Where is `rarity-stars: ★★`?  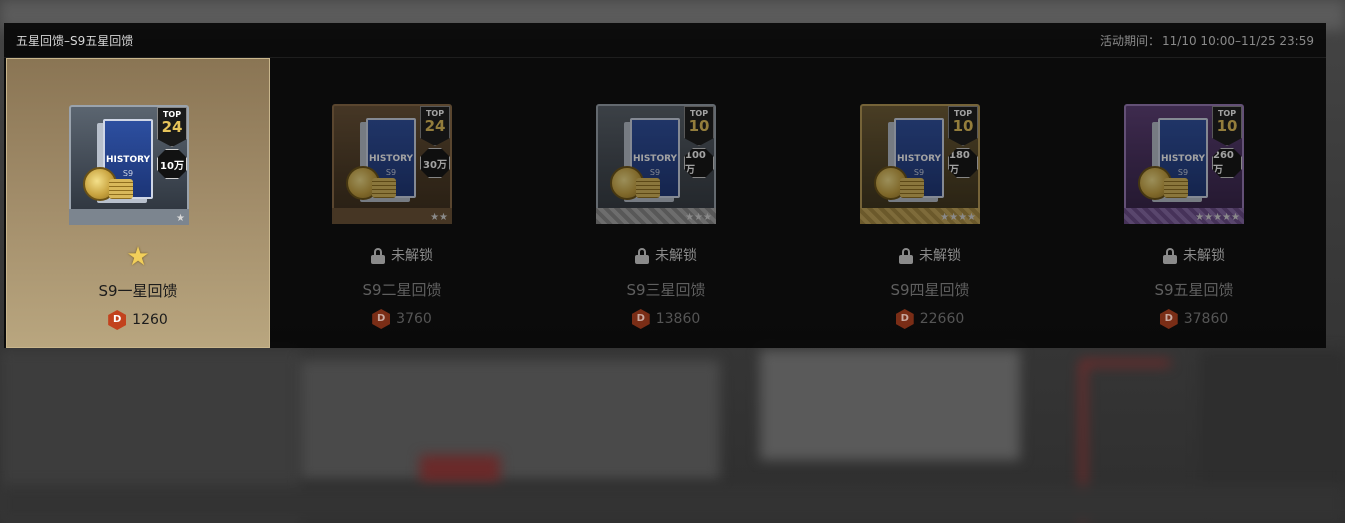 rarity-stars: ★★ is located at coordinates (439, 217).